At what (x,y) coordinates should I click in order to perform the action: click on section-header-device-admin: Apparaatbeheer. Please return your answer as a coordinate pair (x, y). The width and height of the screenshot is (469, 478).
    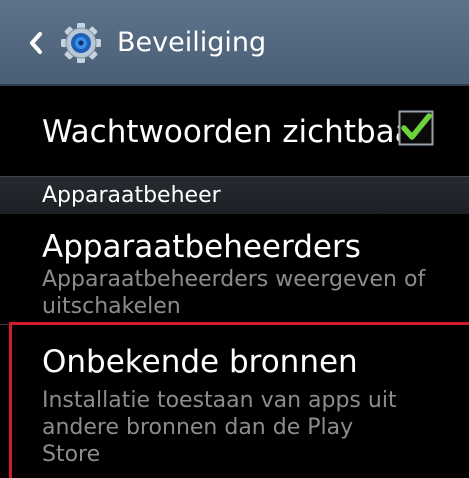
    Looking at the image, I should click on (234, 195).